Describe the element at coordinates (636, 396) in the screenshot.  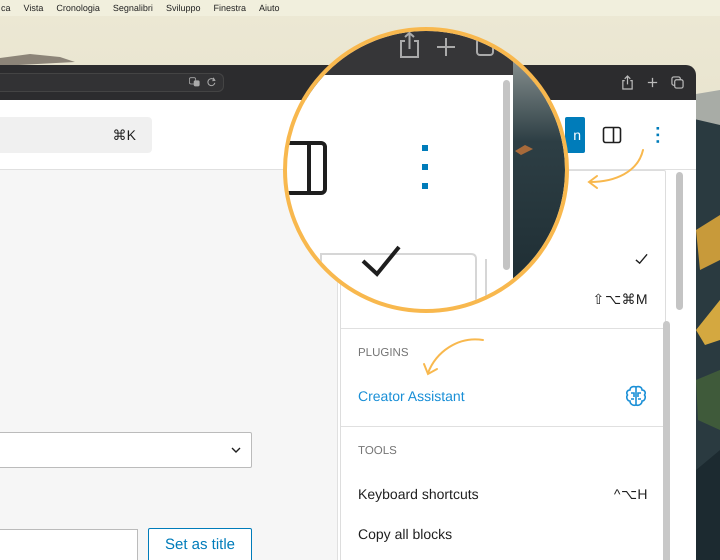
I see `brain-icon` at that location.